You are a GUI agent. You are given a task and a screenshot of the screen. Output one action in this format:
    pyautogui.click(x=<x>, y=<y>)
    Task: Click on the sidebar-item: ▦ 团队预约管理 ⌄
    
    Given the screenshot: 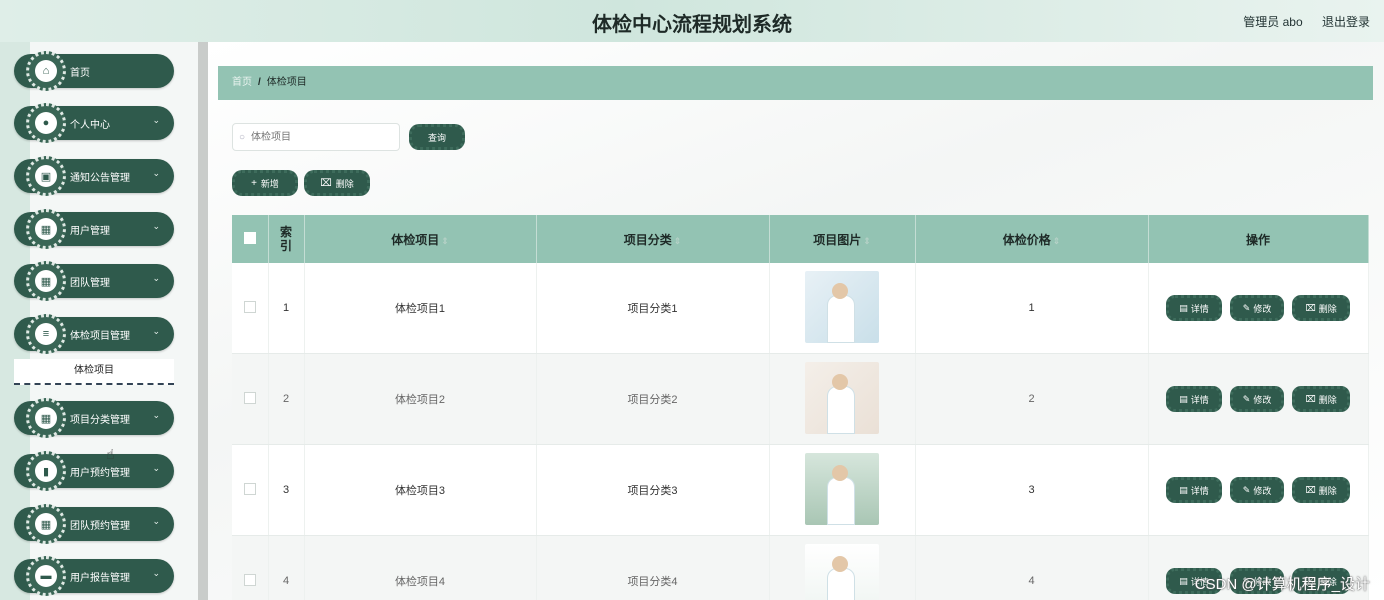 What is the action you would take?
    pyautogui.click(x=94, y=524)
    